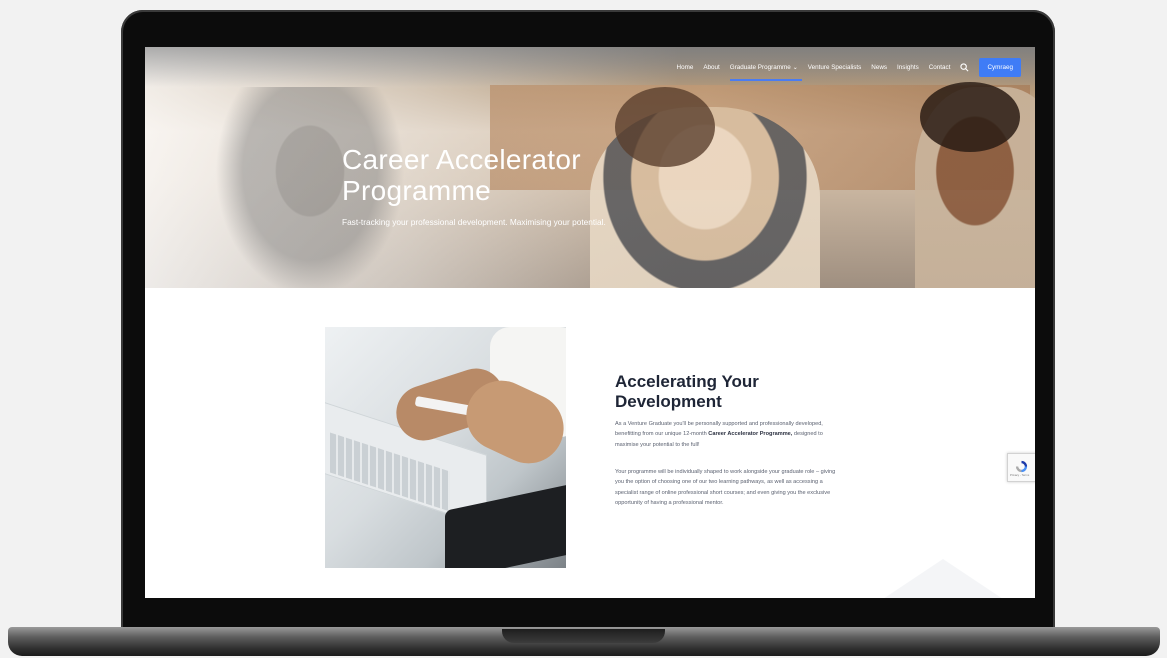  I want to click on hero-title-line-1: Career Accelerator, so click(461, 159).